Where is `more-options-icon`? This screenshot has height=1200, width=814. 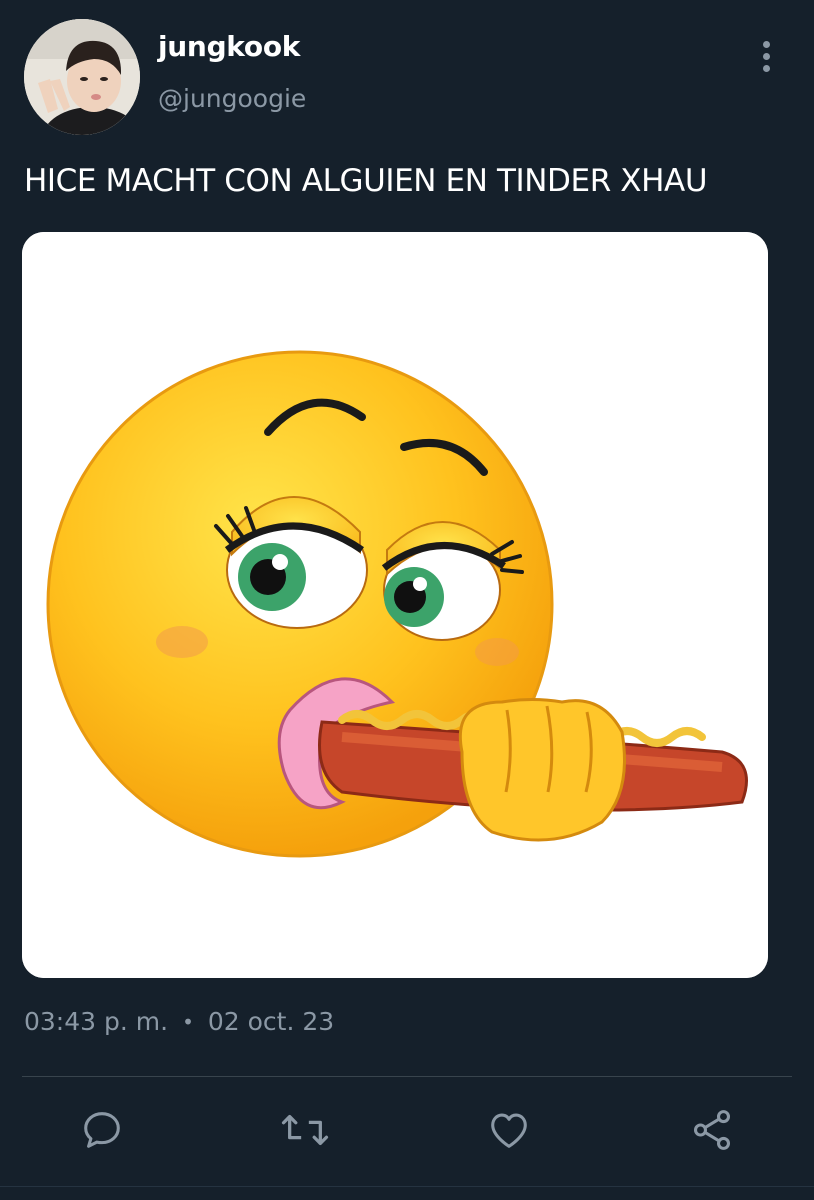 more-options-icon is located at coordinates (766, 56).